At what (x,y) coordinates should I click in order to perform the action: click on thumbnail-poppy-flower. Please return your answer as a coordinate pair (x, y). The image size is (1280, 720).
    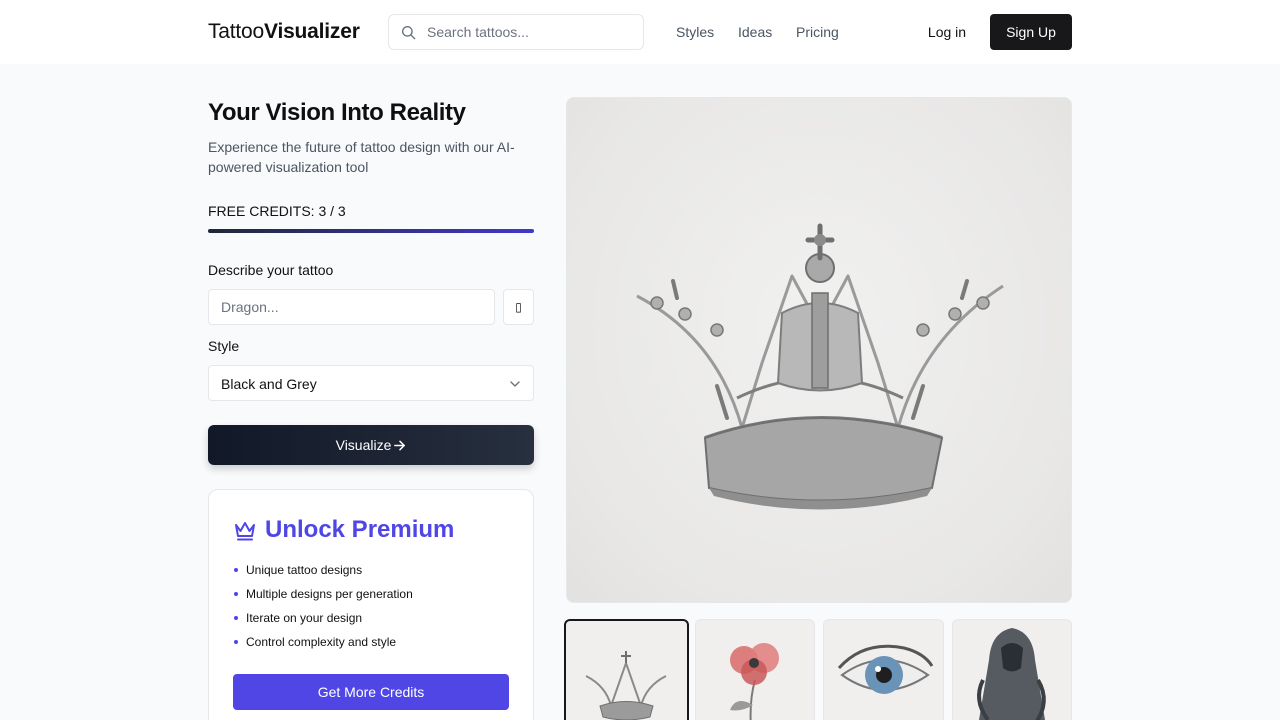
    Looking at the image, I should click on (755, 669).